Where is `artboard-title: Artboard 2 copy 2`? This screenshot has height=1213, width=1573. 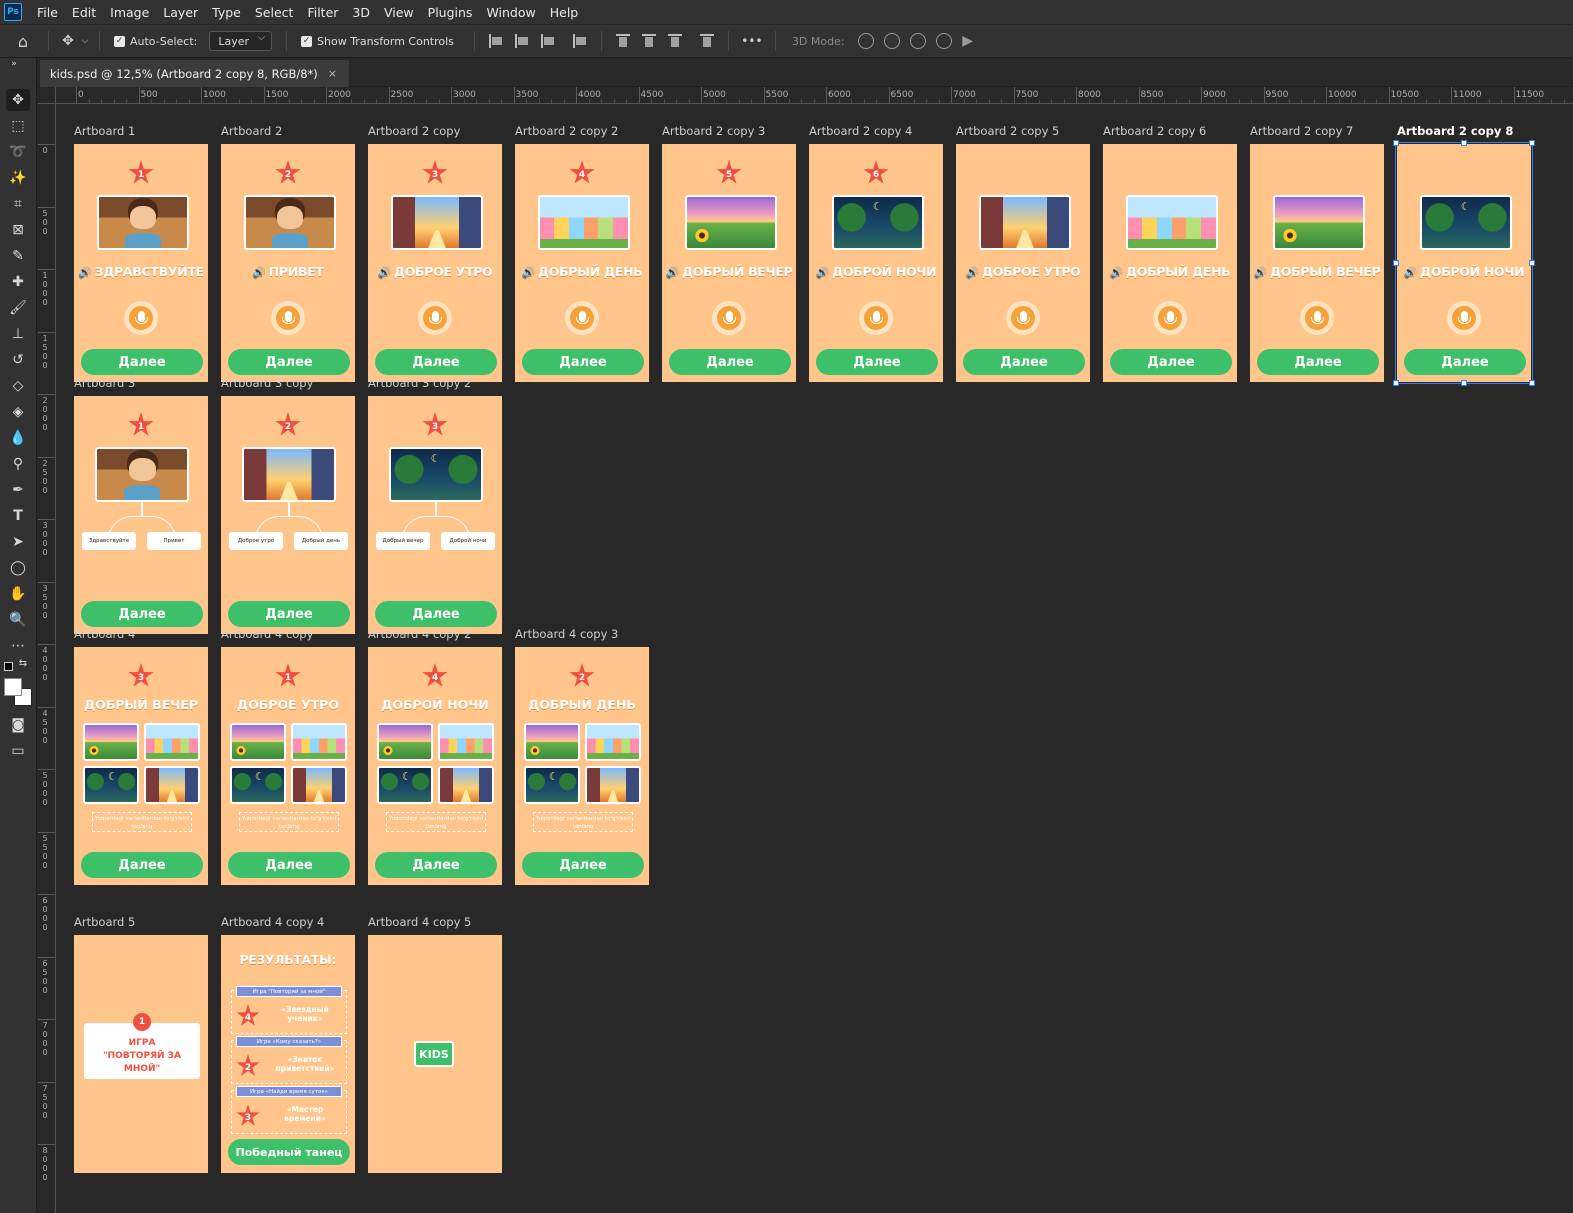
artboard-title: Artboard 2 copy 2 is located at coordinates (566, 131).